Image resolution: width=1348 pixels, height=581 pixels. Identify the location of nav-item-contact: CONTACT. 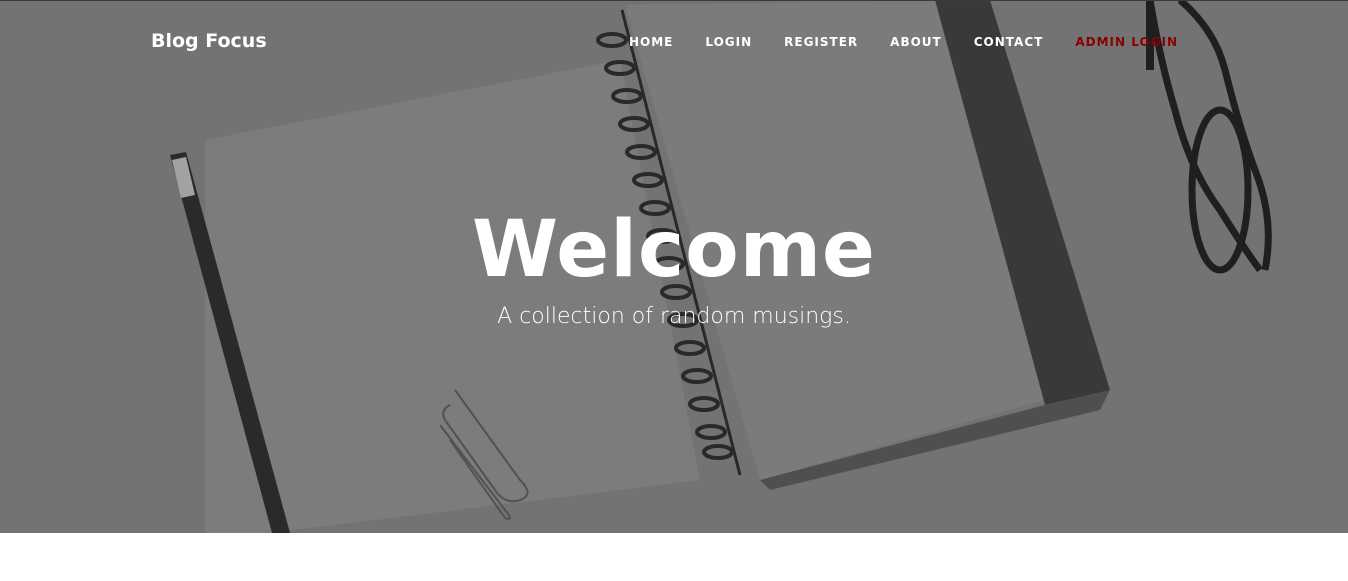
(1009, 42).